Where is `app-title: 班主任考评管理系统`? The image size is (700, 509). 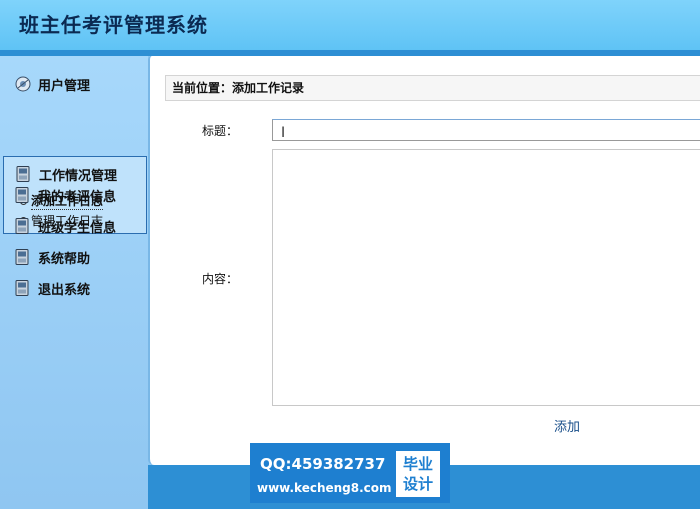
app-title: 班主任考评管理系统 is located at coordinates (113, 25).